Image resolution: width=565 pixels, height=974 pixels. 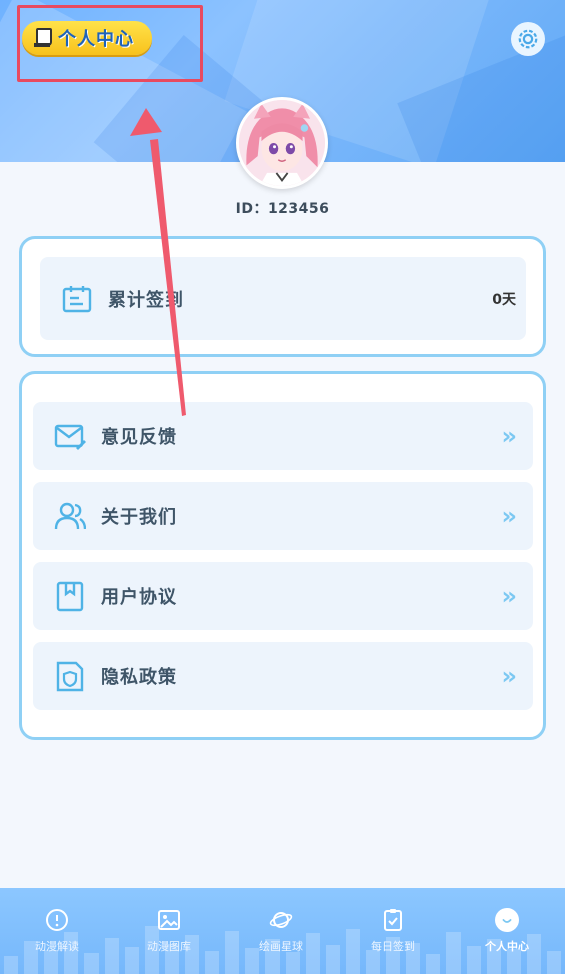 What do you see at coordinates (139, 597) in the screenshot?
I see `menu-item-label: 用户协议` at bounding box center [139, 597].